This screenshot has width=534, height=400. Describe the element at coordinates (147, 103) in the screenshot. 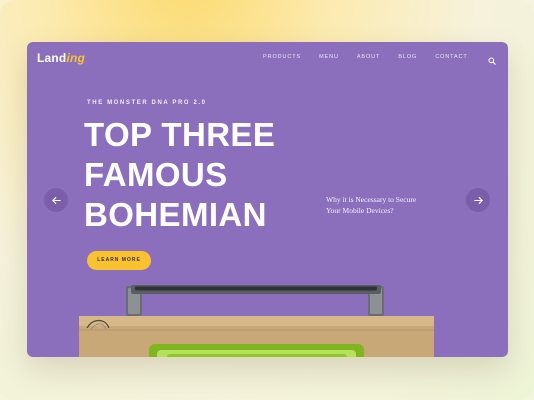

I see `hero-eyebrow: THE MONSTER DNA PRO 2.0` at that location.